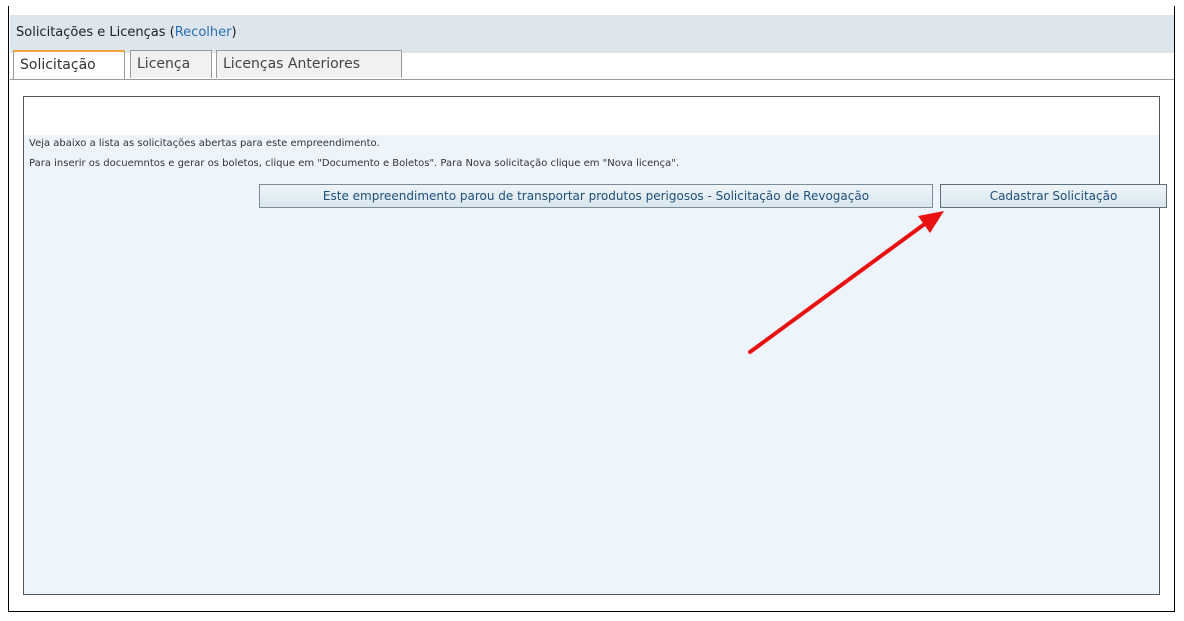  What do you see at coordinates (91, 32) in the screenshot?
I see `section-title: Solicitações e Licenças` at bounding box center [91, 32].